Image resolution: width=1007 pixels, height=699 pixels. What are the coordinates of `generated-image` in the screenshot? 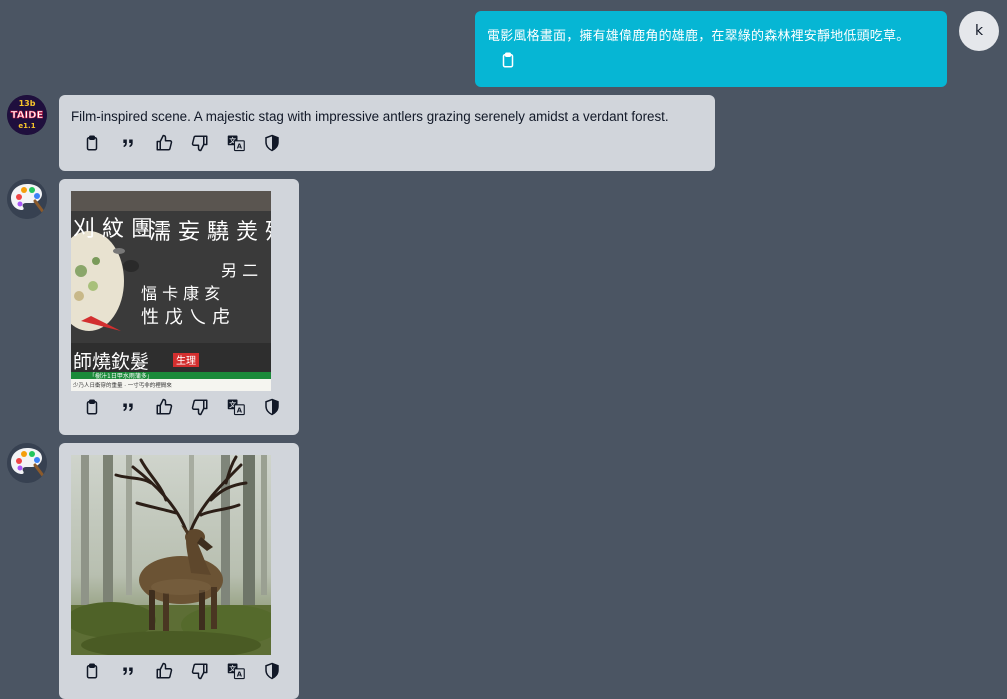 It's located at (171, 555).